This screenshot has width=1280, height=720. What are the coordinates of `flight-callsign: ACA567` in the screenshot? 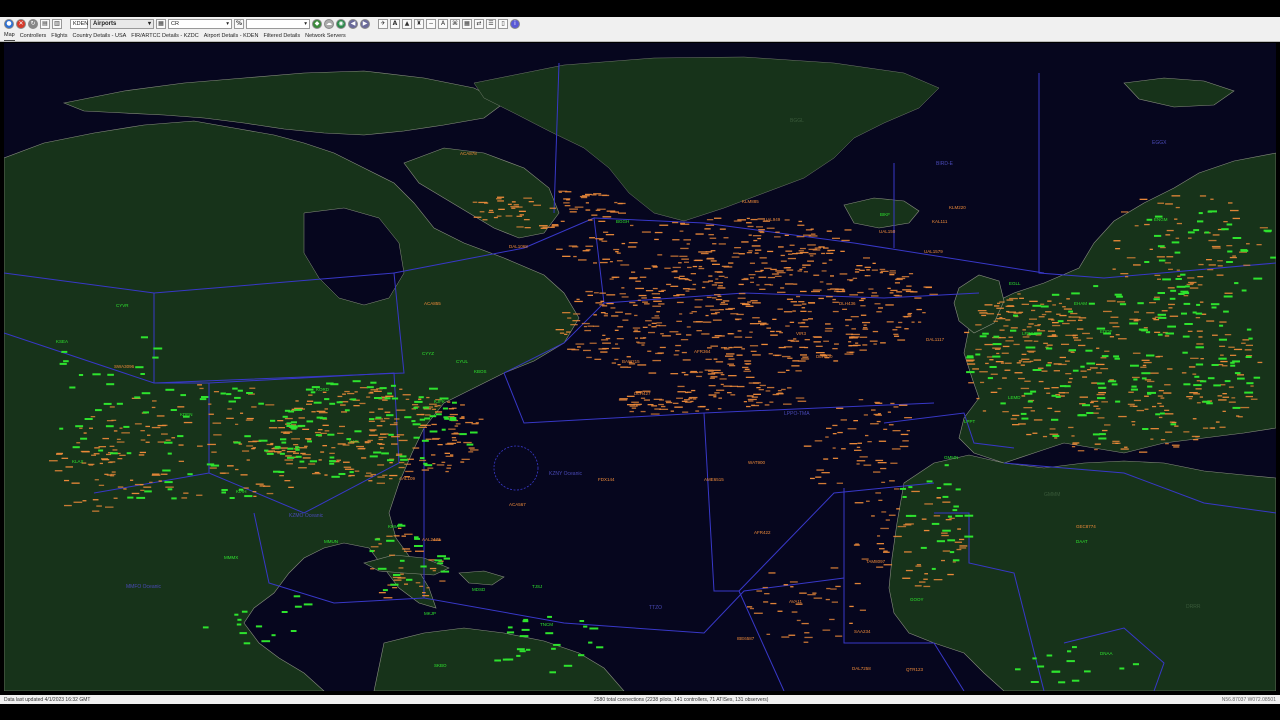 It's located at (517, 504).